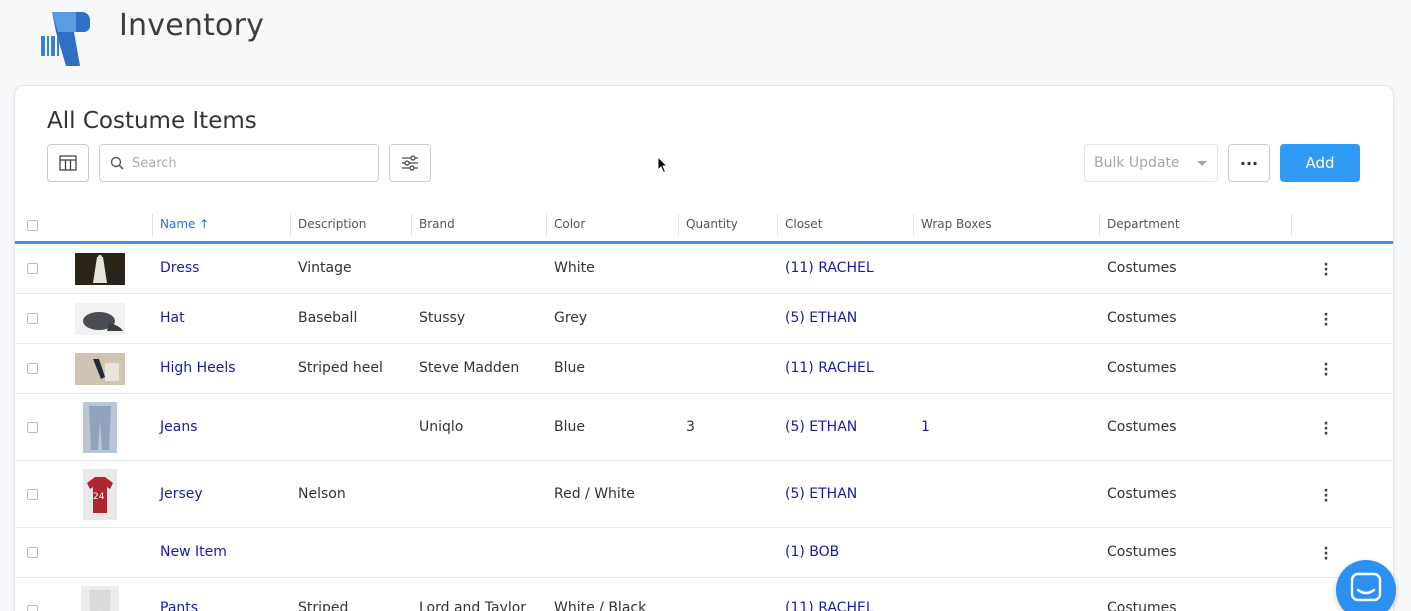 The height and width of the screenshot is (611, 1411). What do you see at coordinates (1320, 163) in the screenshot?
I see `add-button: Add` at bounding box center [1320, 163].